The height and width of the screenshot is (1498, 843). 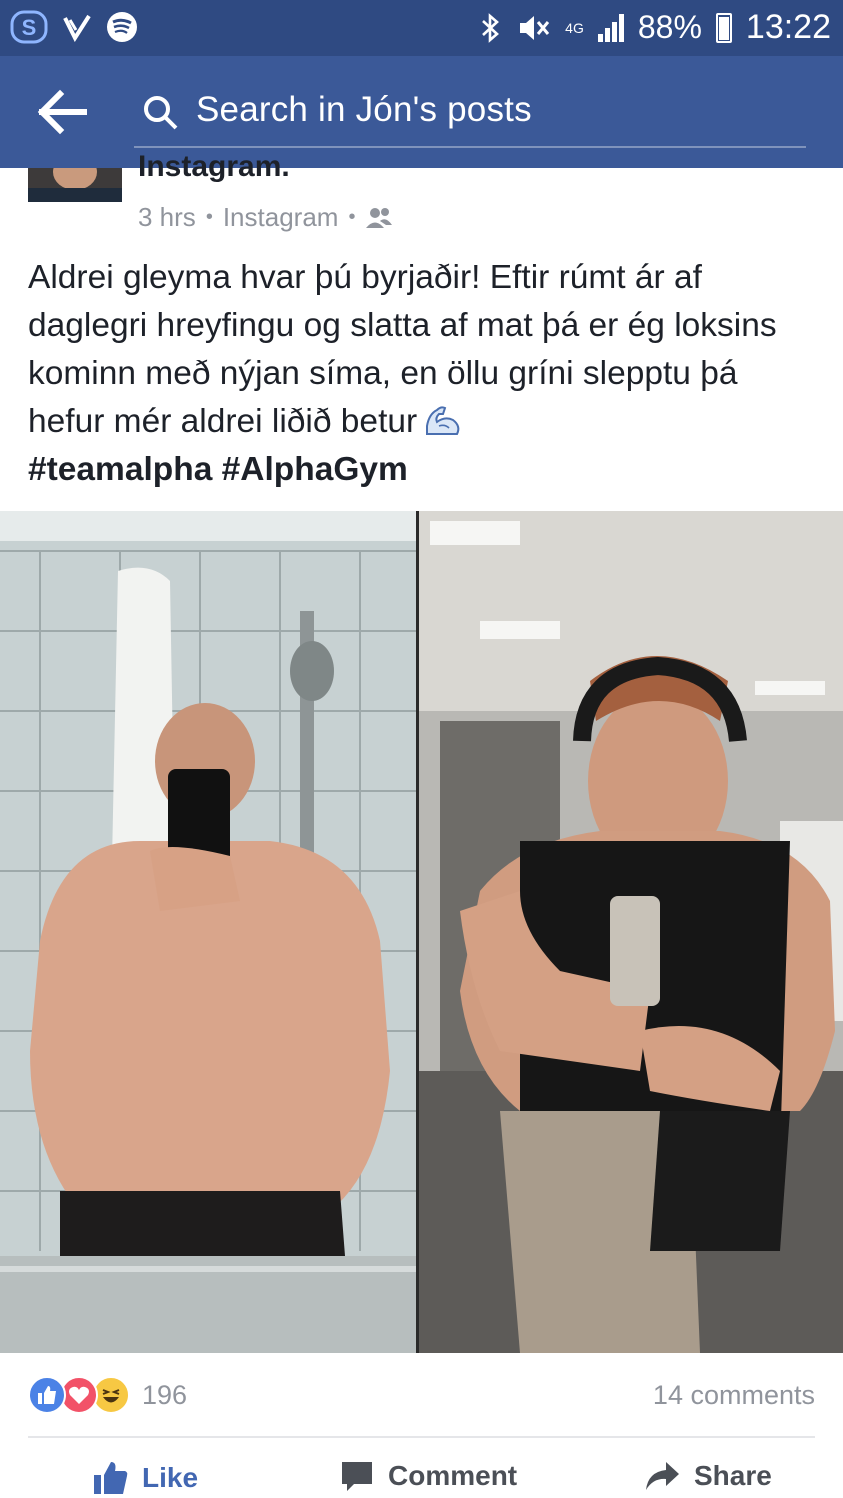 I want to click on top-nav: Search in Jón's posts, so click(x=421, y=112).